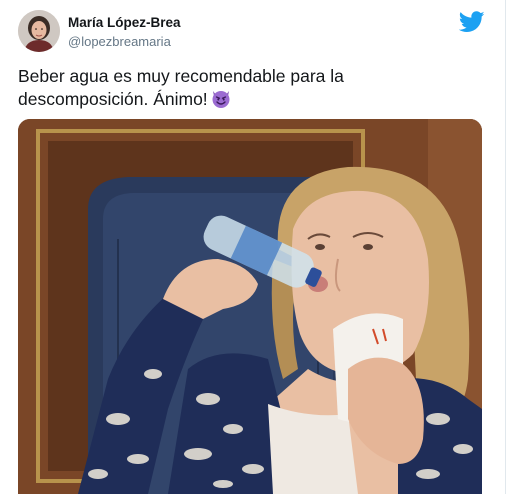 This screenshot has width=506, height=494. I want to click on author-handle: @lopezbreamaria, so click(119, 41).